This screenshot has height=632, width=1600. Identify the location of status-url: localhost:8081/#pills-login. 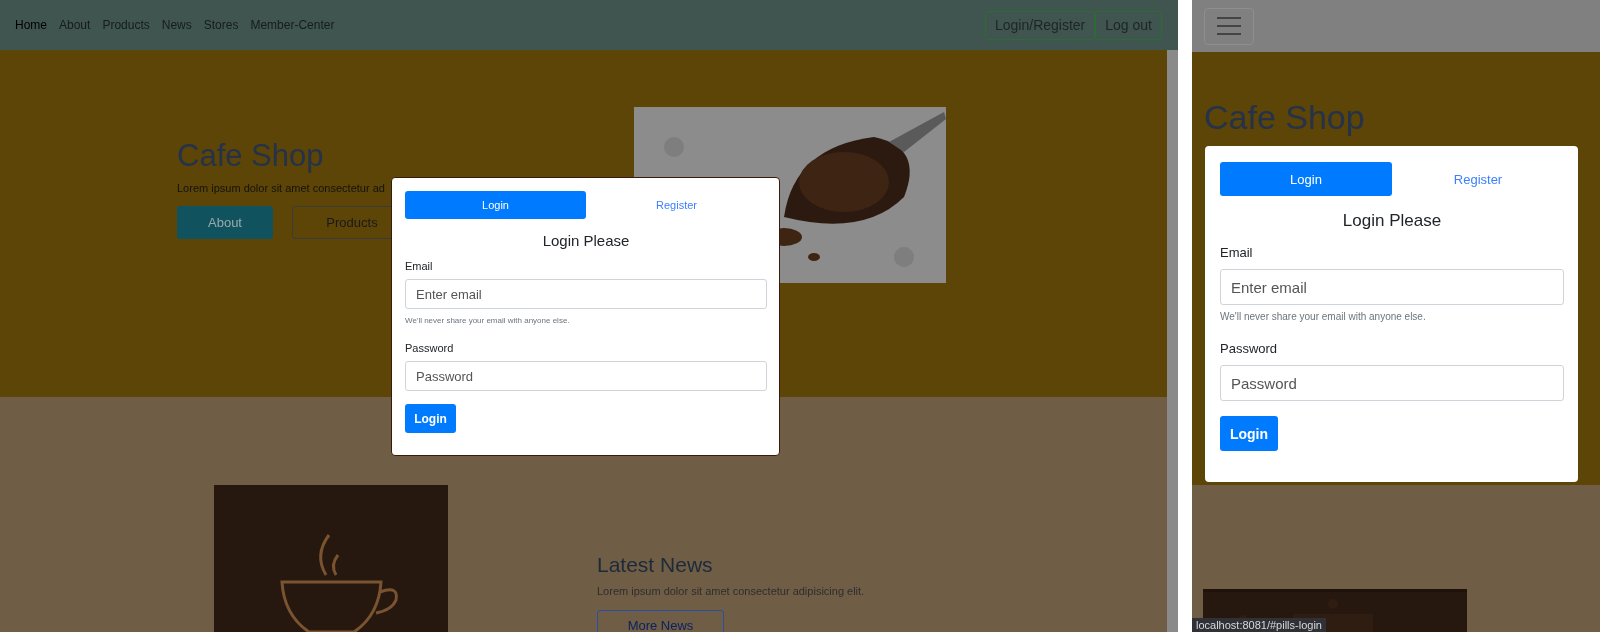
(1259, 625).